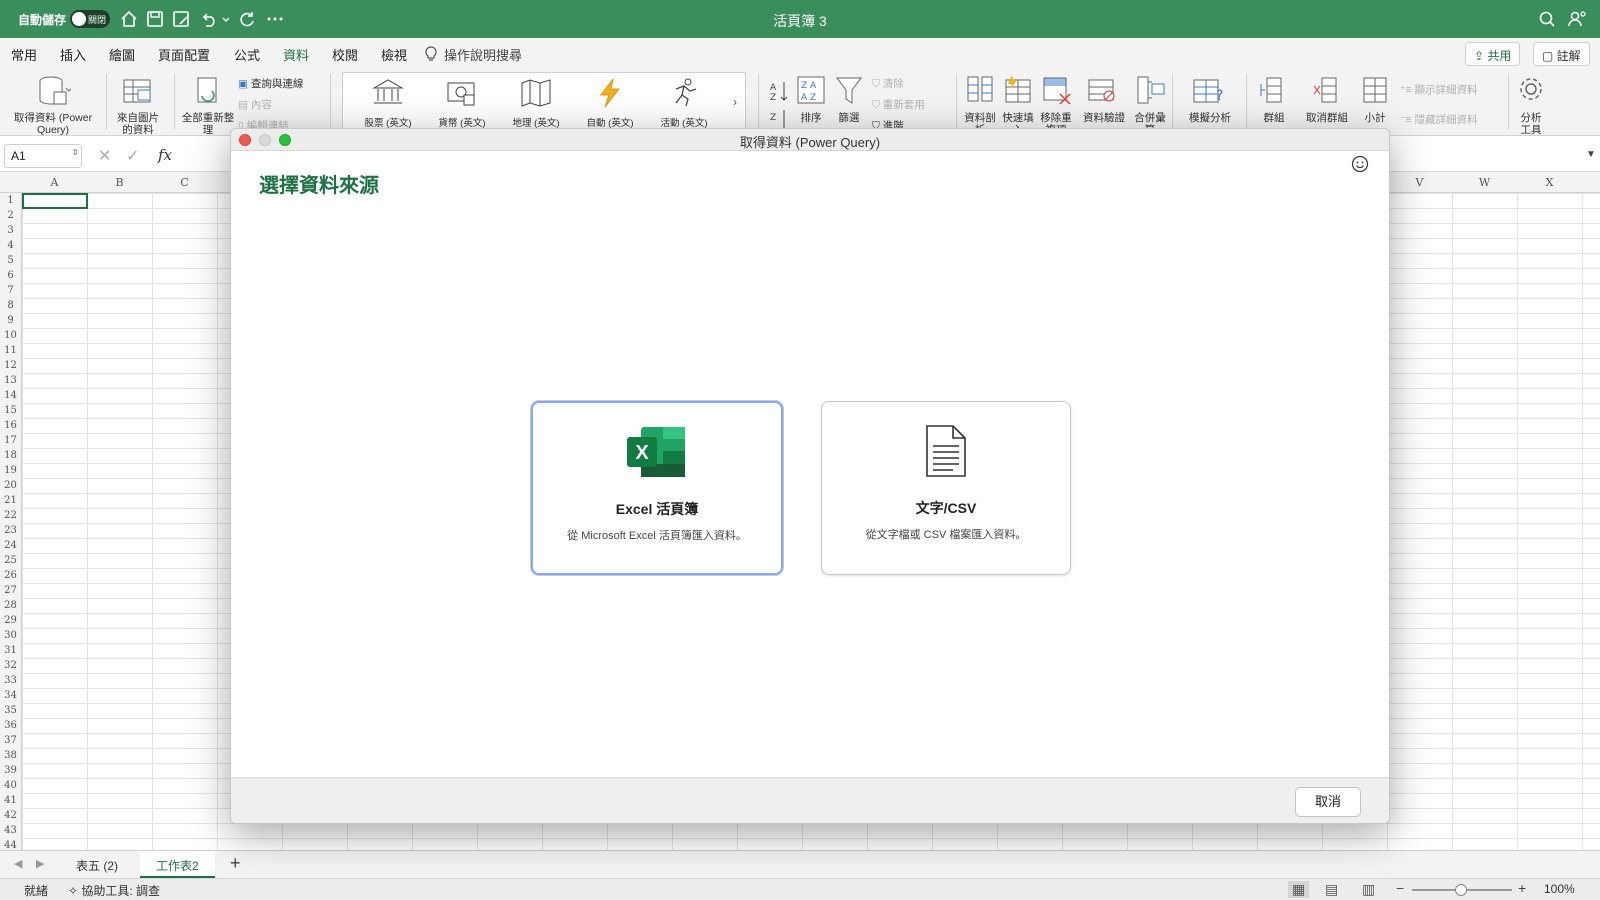 Image resolution: width=1600 pixels, height=900 pixels. What do you see at coordinates (10, 305) in the screenshot?
I see `row-header: 8` at bounding box center [10, 305].